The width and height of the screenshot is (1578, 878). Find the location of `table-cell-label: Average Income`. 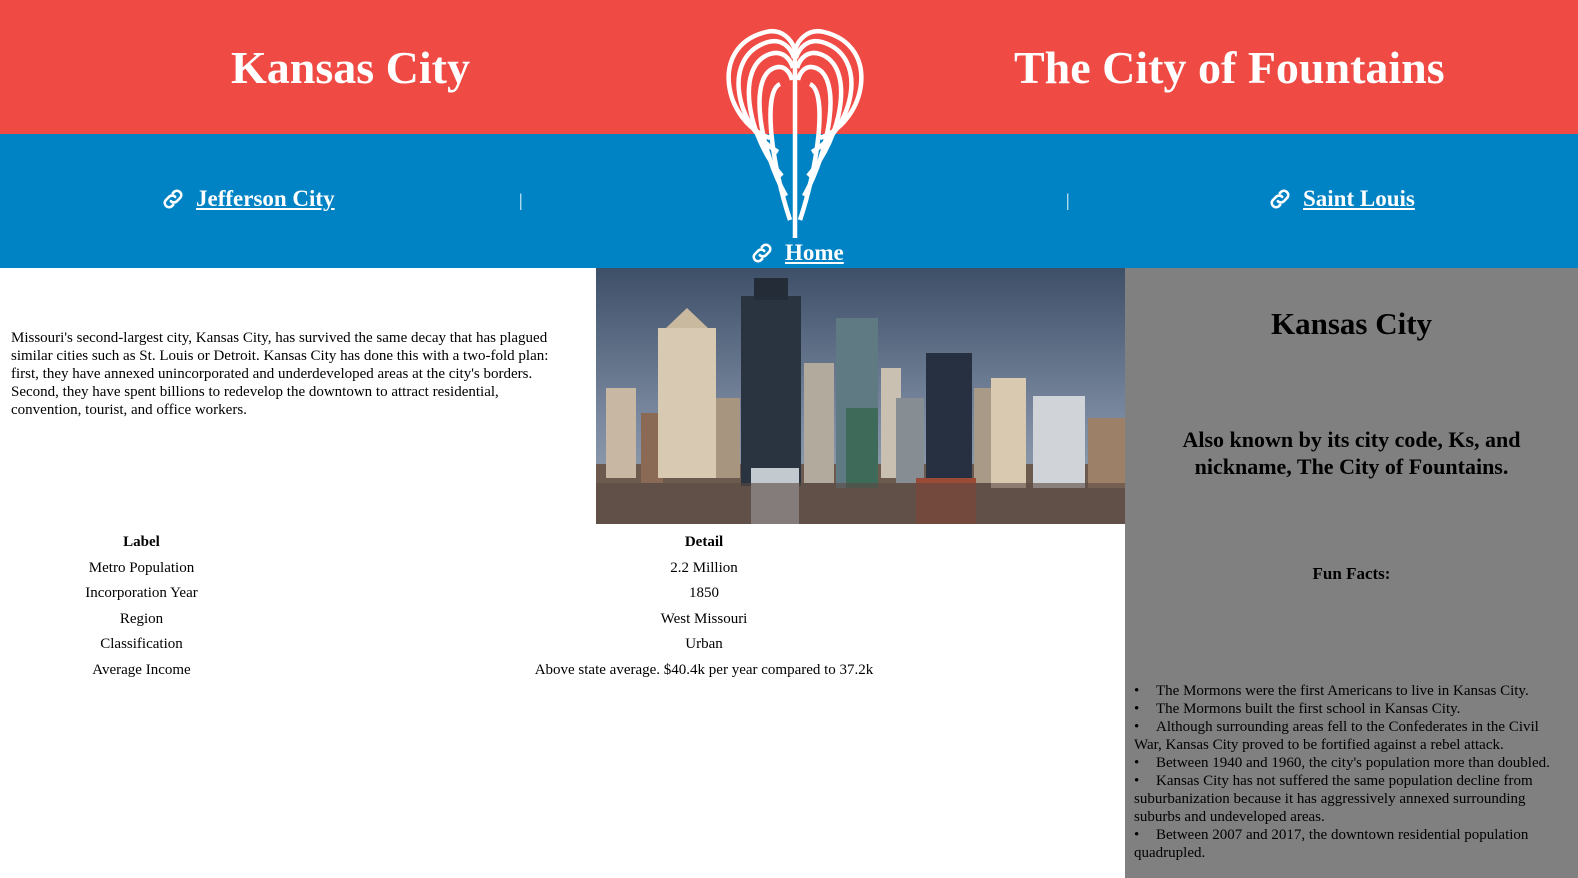

table-cell-label: Average Income is located at coordinates (141, 669).